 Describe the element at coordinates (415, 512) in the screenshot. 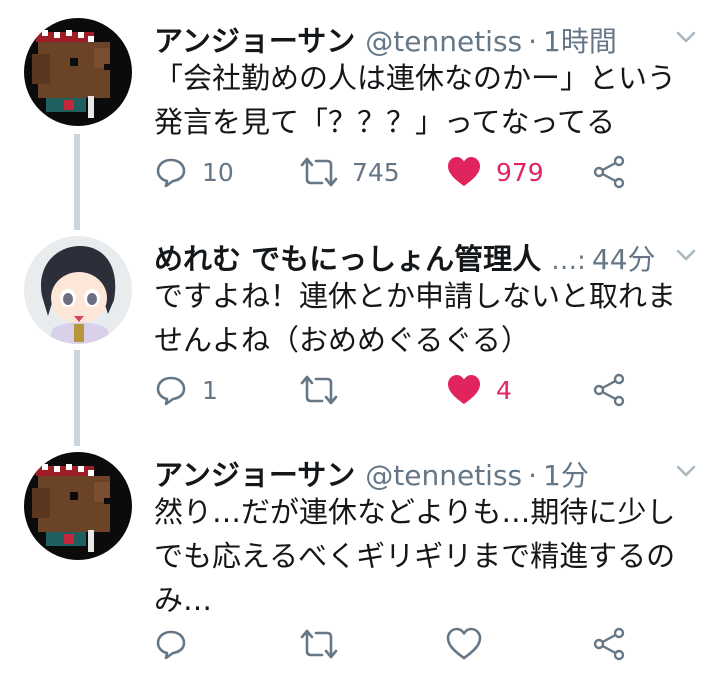

I see `tweet-text-line: 然り…だが連休などよりも…期待に少し` at that location.